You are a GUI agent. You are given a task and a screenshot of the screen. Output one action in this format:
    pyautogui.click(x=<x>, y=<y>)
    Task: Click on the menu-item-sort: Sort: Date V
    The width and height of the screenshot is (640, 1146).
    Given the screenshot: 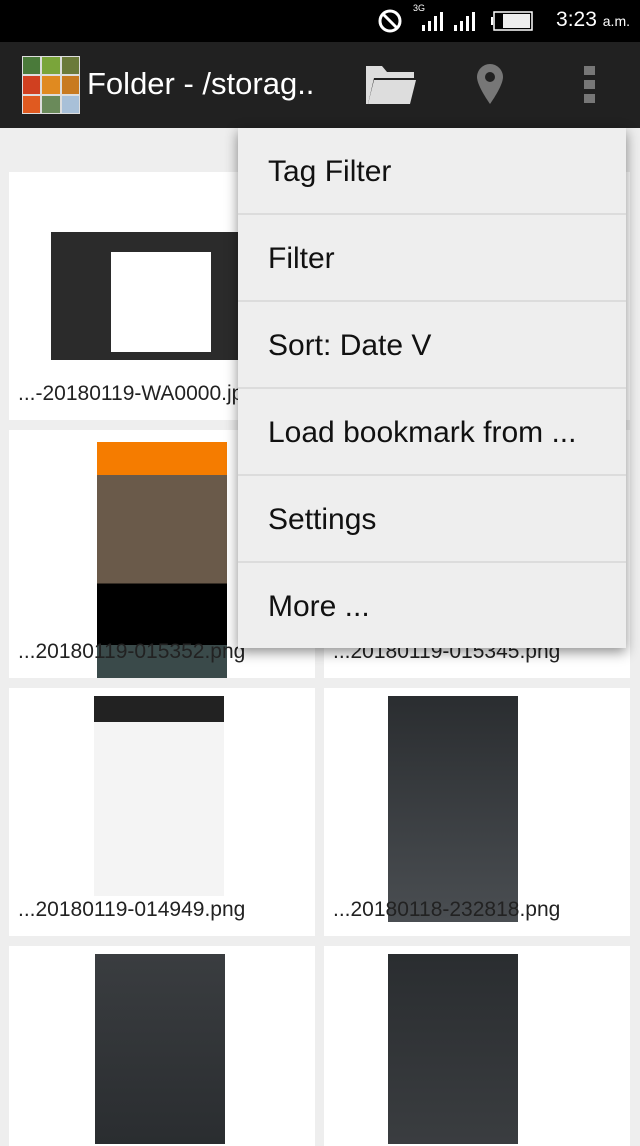 What is the action you would take?
    pyautogui.click(x=432, y=345)
    